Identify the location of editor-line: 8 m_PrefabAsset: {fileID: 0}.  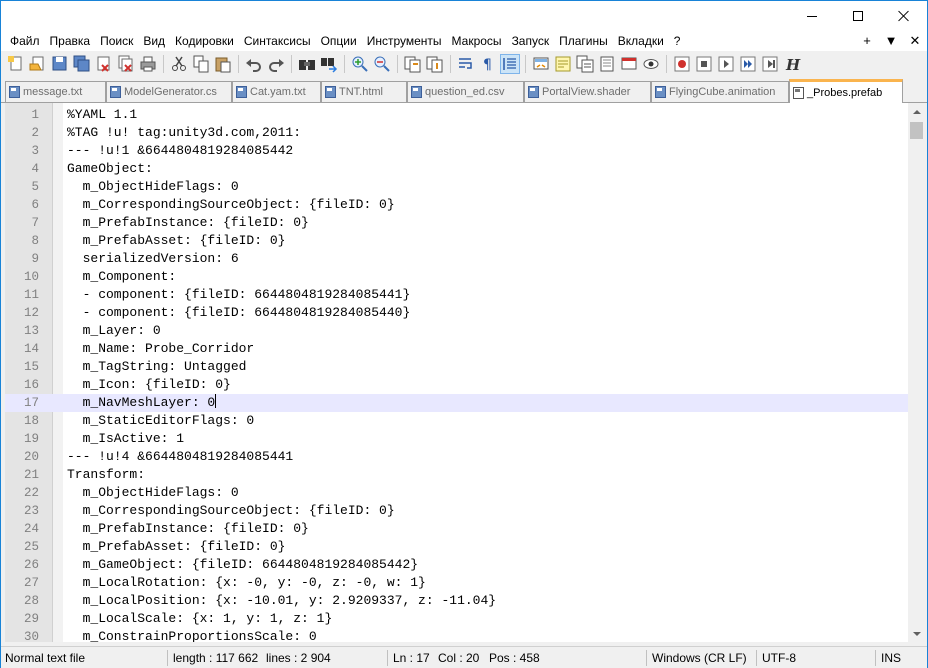
(456, 241).